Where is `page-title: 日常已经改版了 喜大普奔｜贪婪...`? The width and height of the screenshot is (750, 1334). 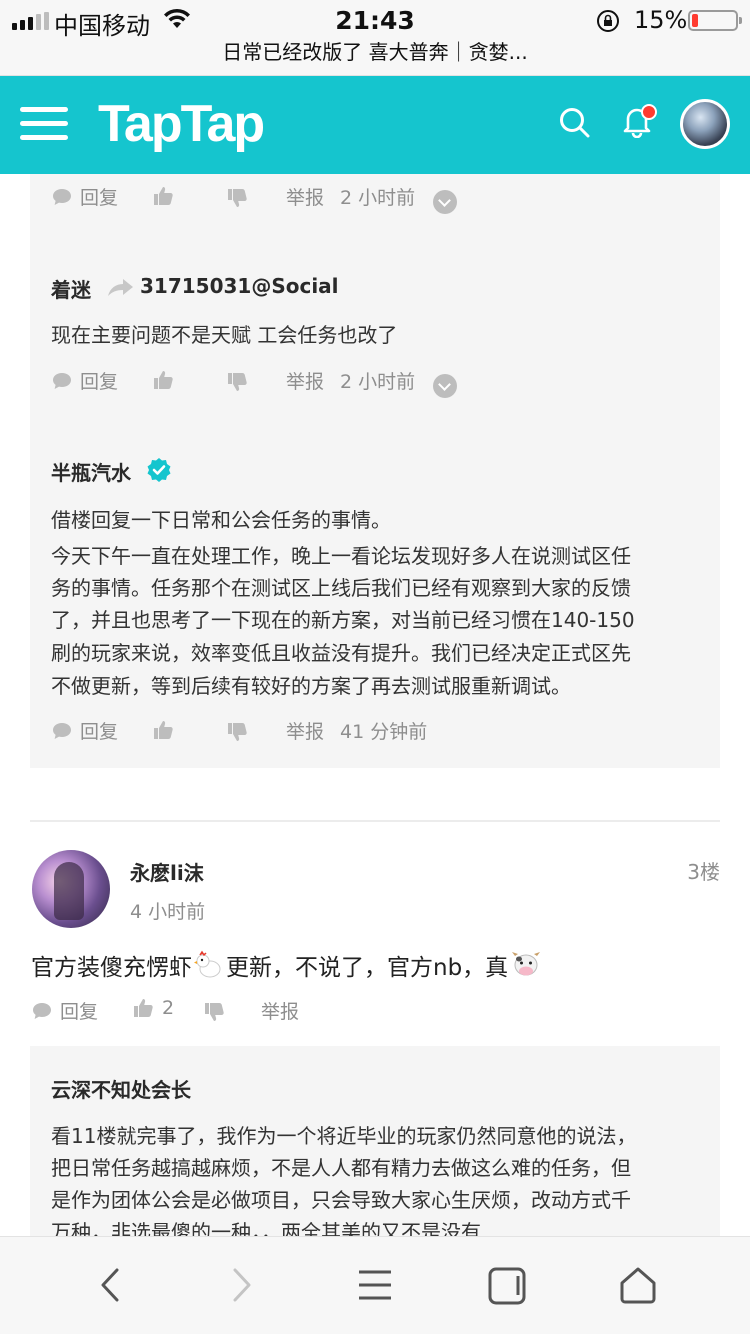 page-title: 日常已经改版了 喜大普奔｜贪婪... is located at coordinates (375, 52).